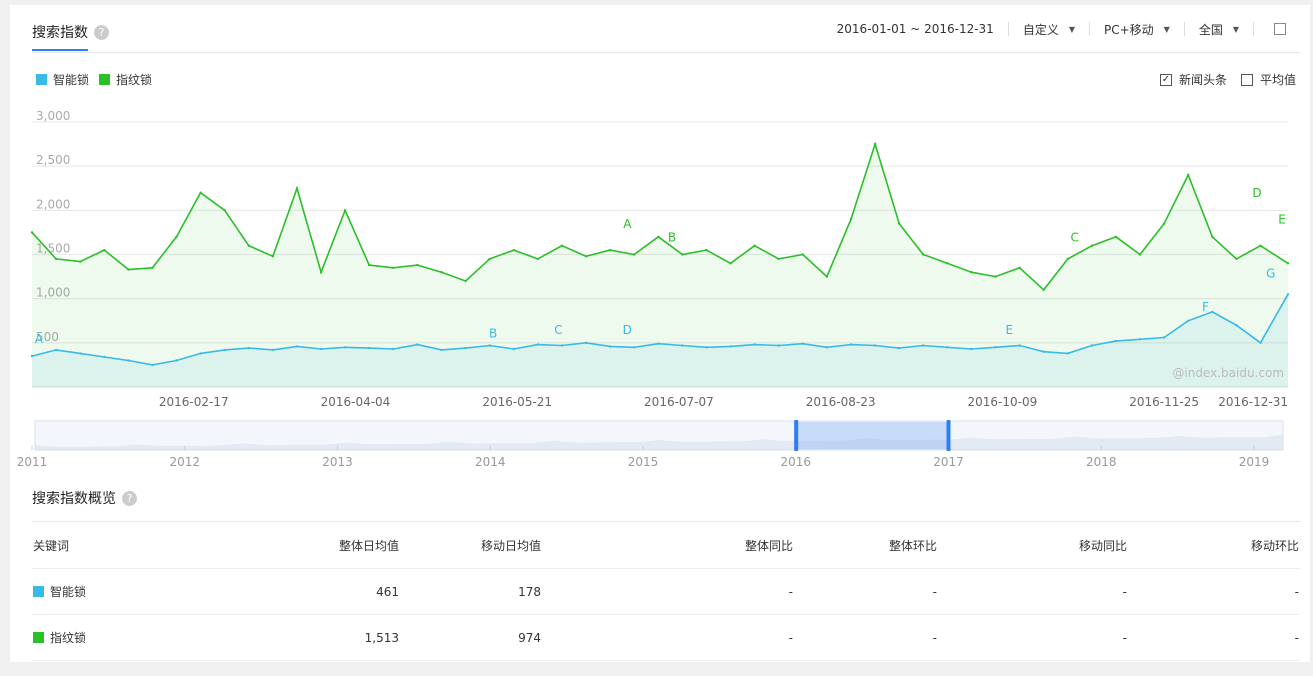 The image size is (1313, 676). I want to click on event-marker-label: B, so click(493, 334).